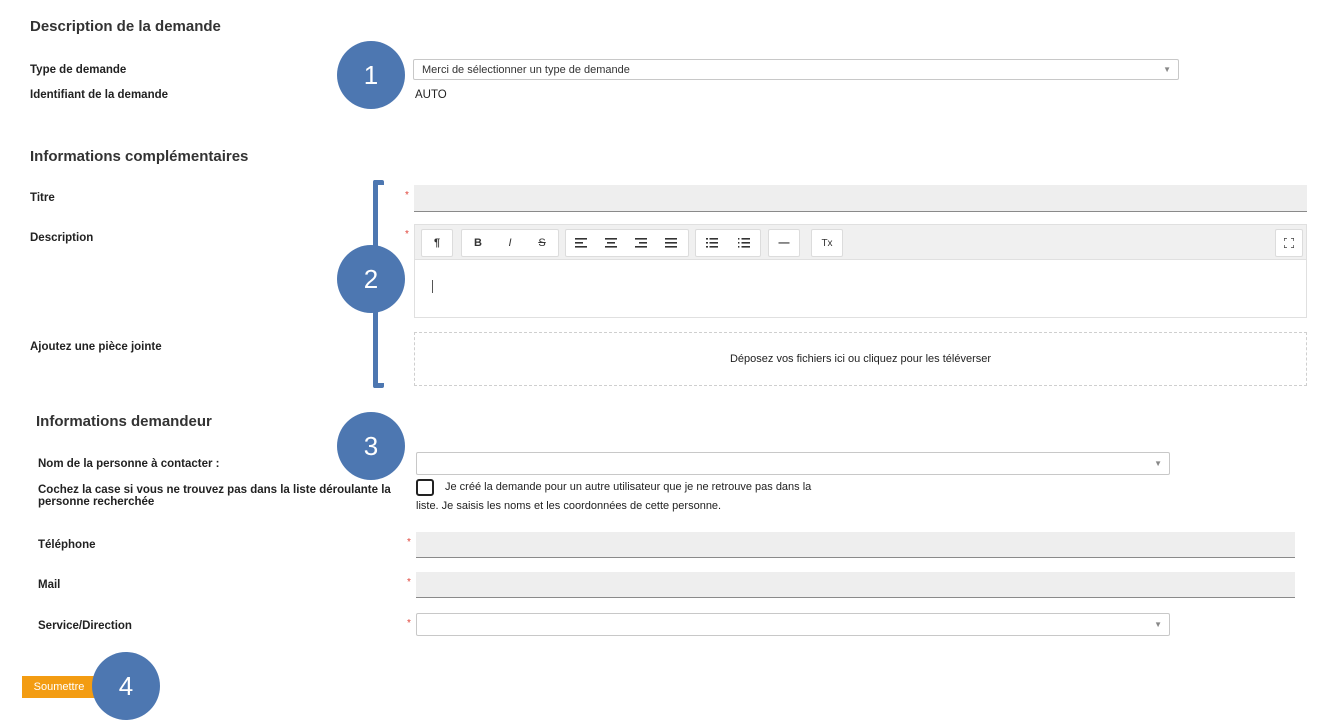 Image resolution: width=1332 pixels, height=728 pixels. Describe the element at coordinates (67, 545) in the screenshot. I see `phone-label: Téléphone` at that location.